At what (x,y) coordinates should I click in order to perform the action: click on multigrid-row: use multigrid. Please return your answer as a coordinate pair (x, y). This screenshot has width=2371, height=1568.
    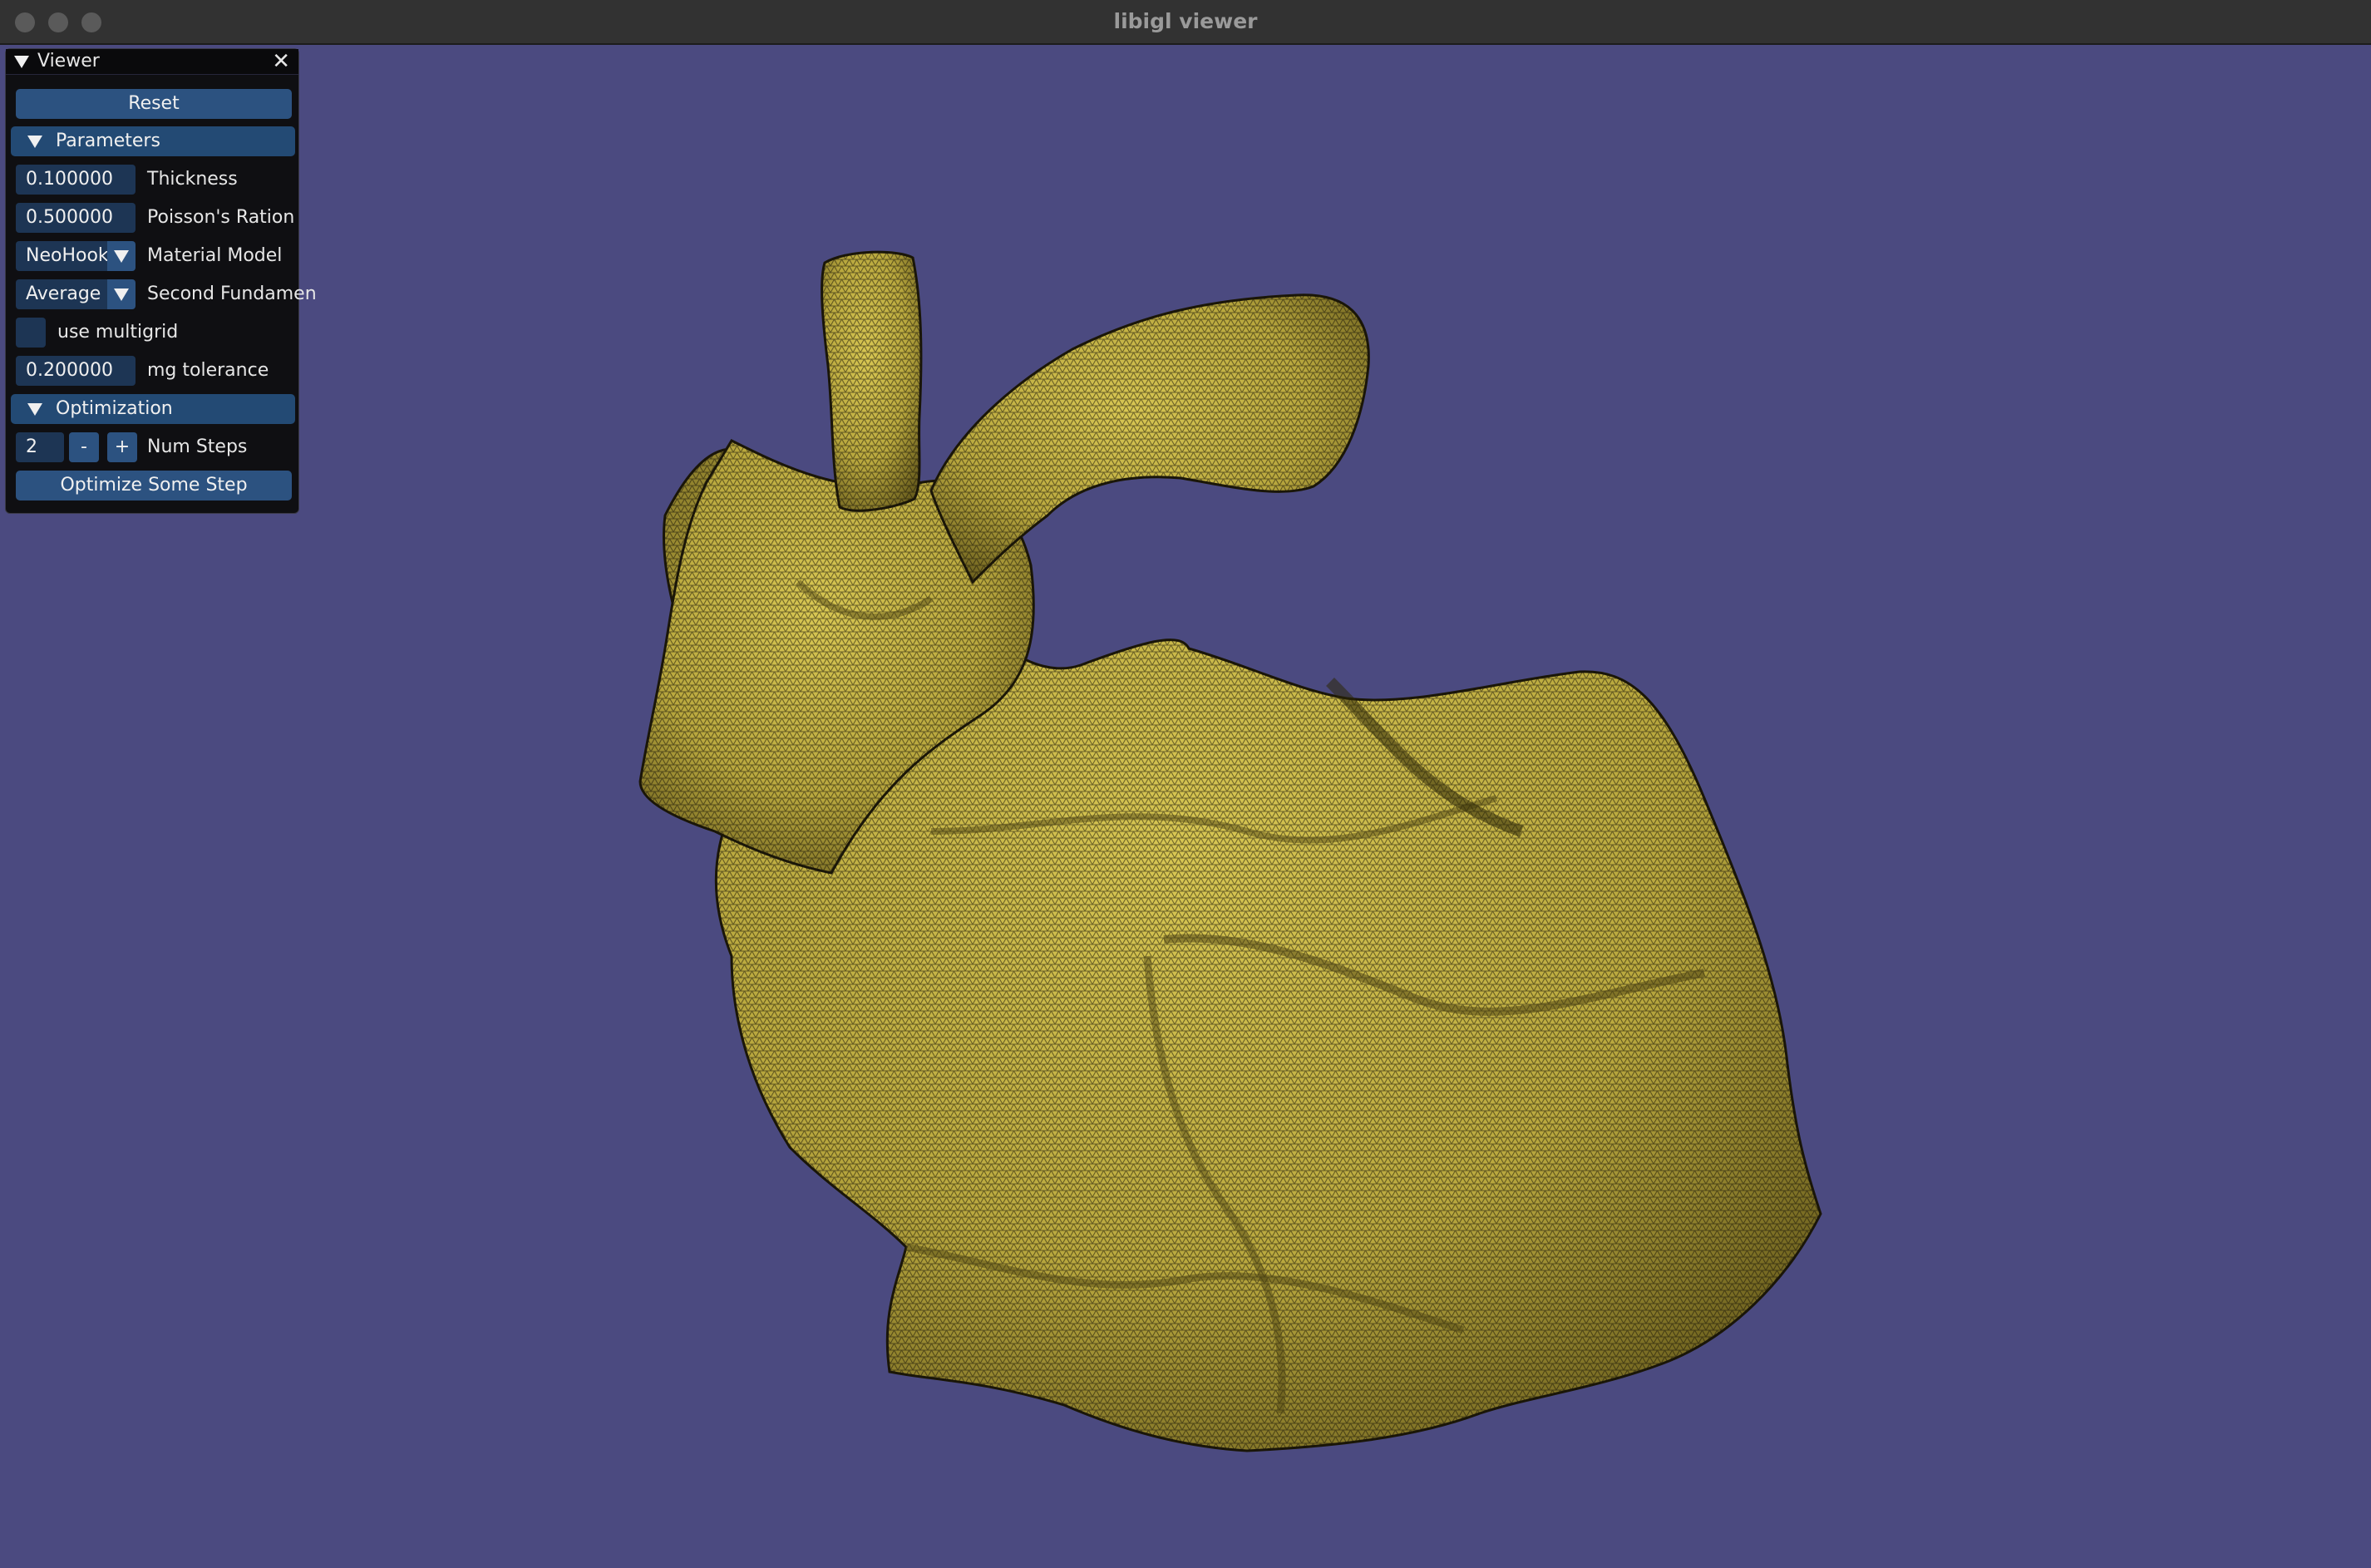
    Looking at the image, I should click on (158, 333).